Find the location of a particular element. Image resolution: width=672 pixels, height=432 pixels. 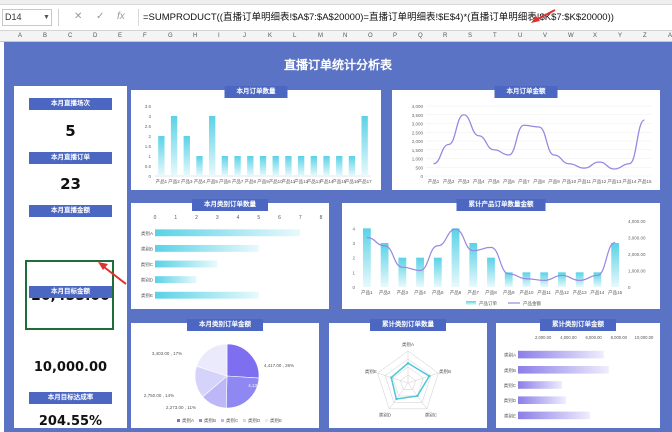

column-letter: J is located at coordinates (244, 36).